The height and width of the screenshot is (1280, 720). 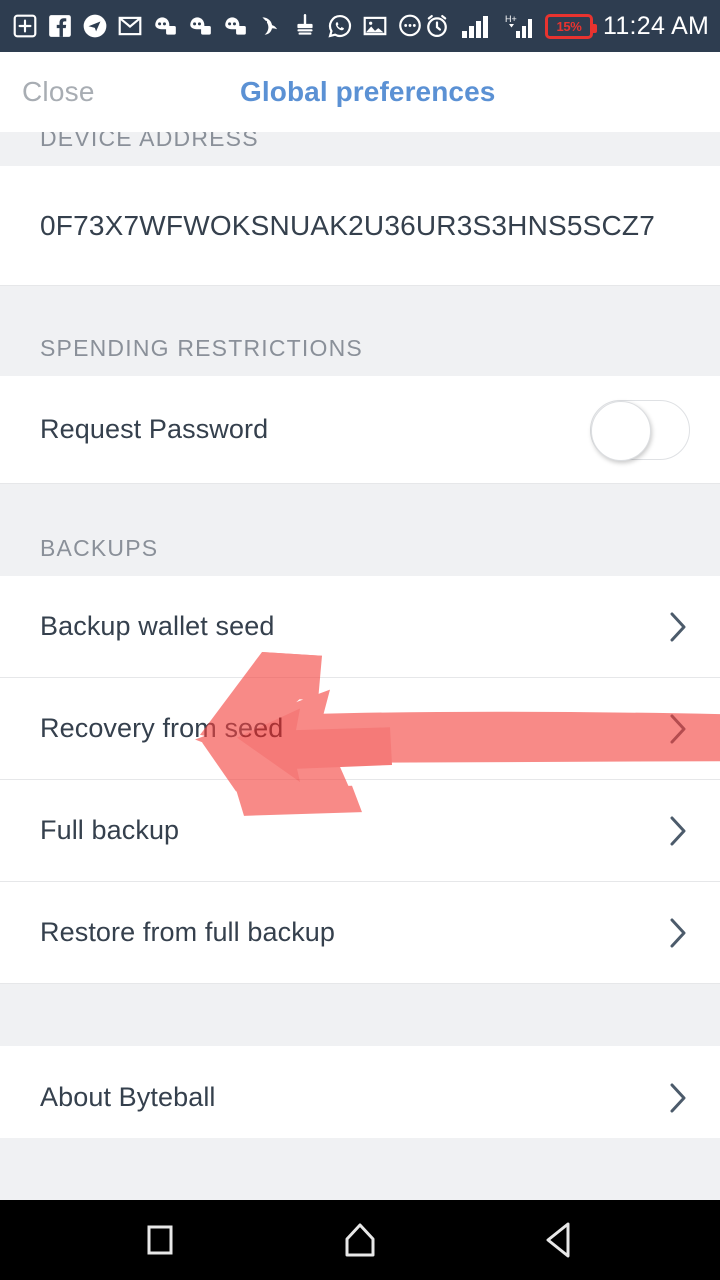 I want to click on page-title: Global preferences, so click(x=368, y=91).